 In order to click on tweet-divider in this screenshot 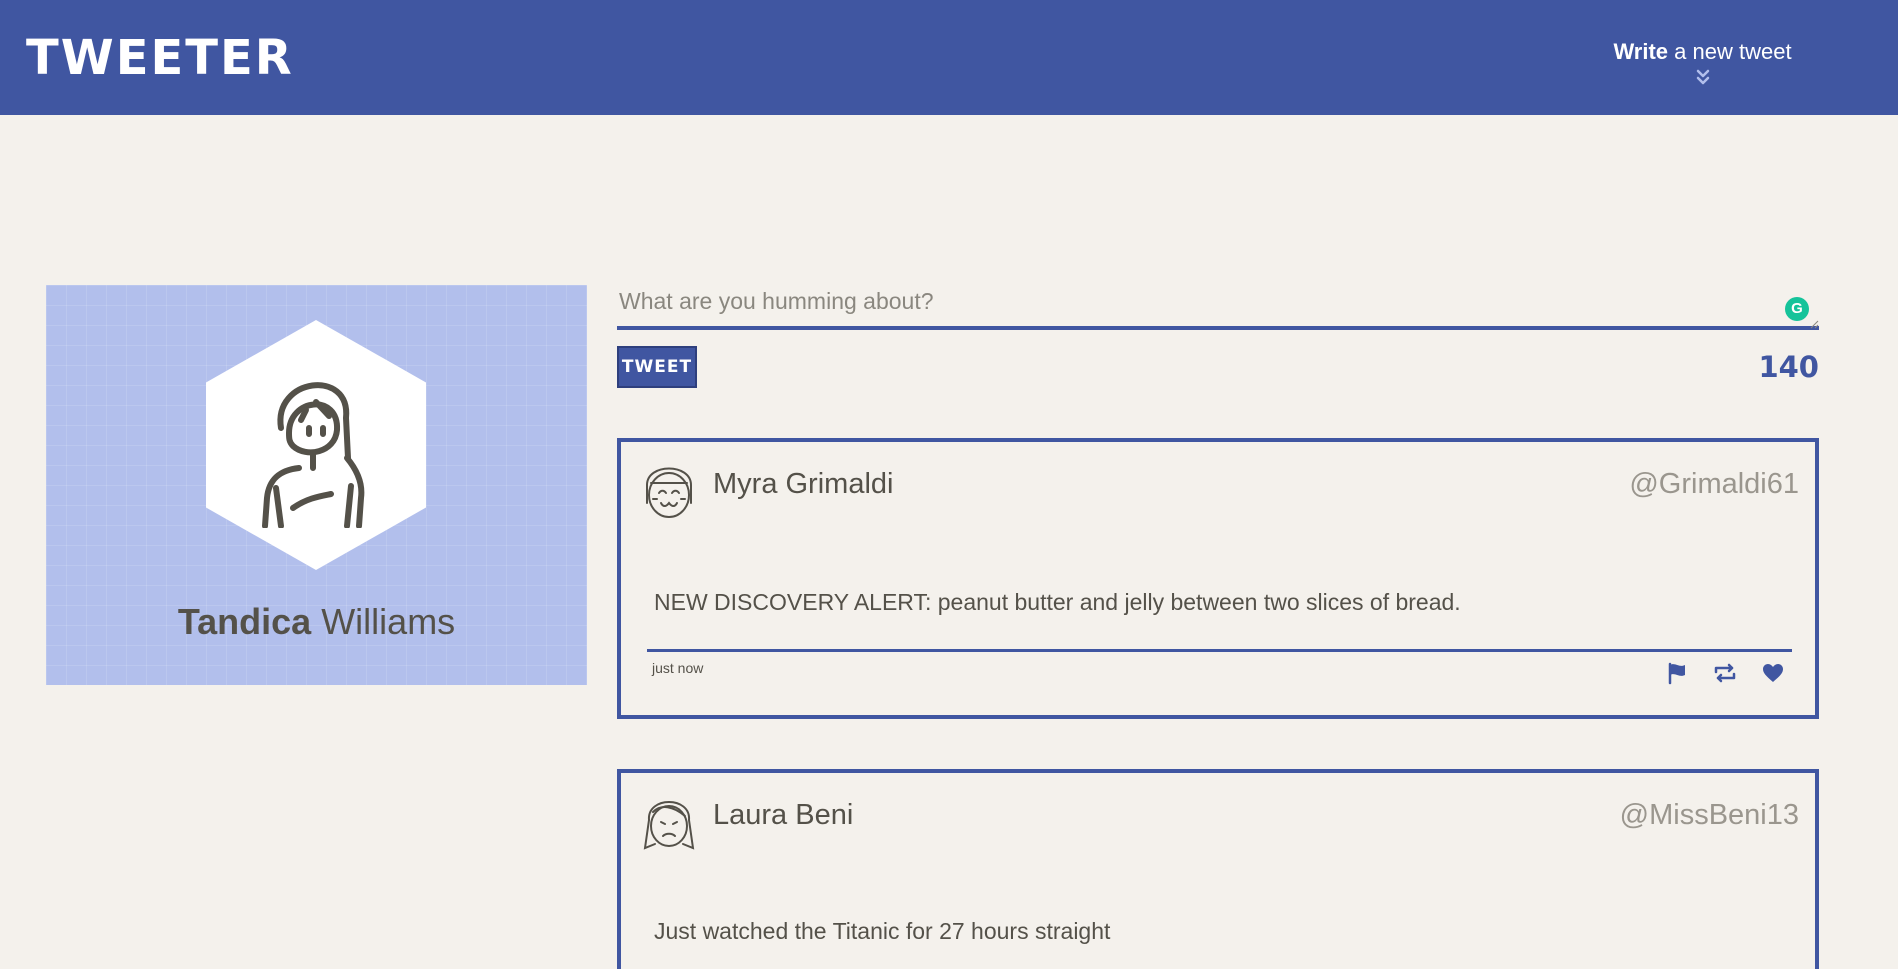, I will do `click(1219, 650)`.